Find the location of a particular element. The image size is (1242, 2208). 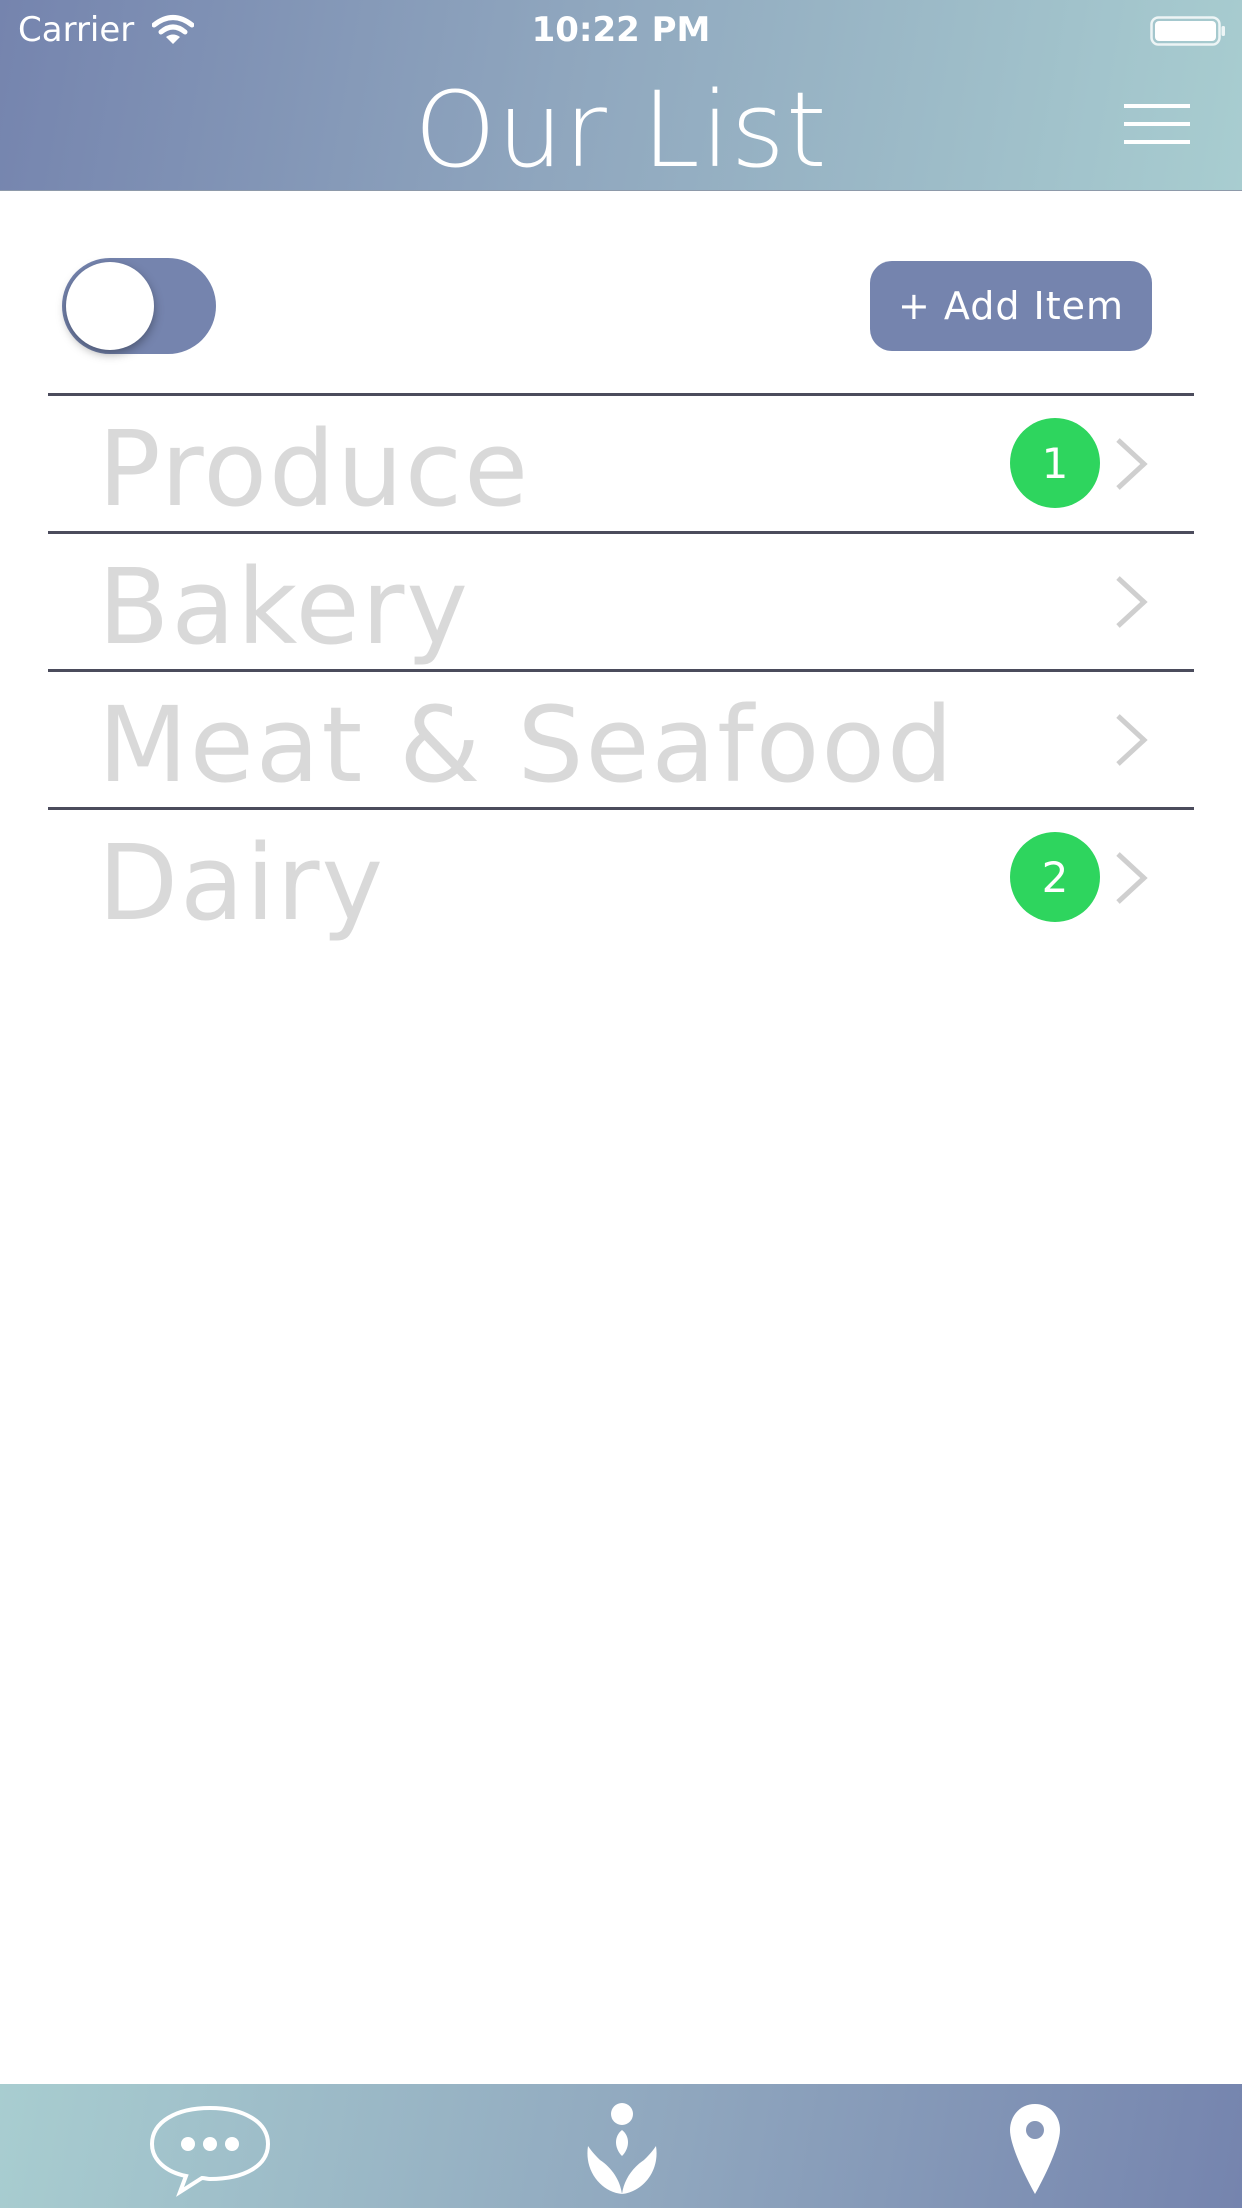

person-lotus-icon is located at coordinates (622, 2146).